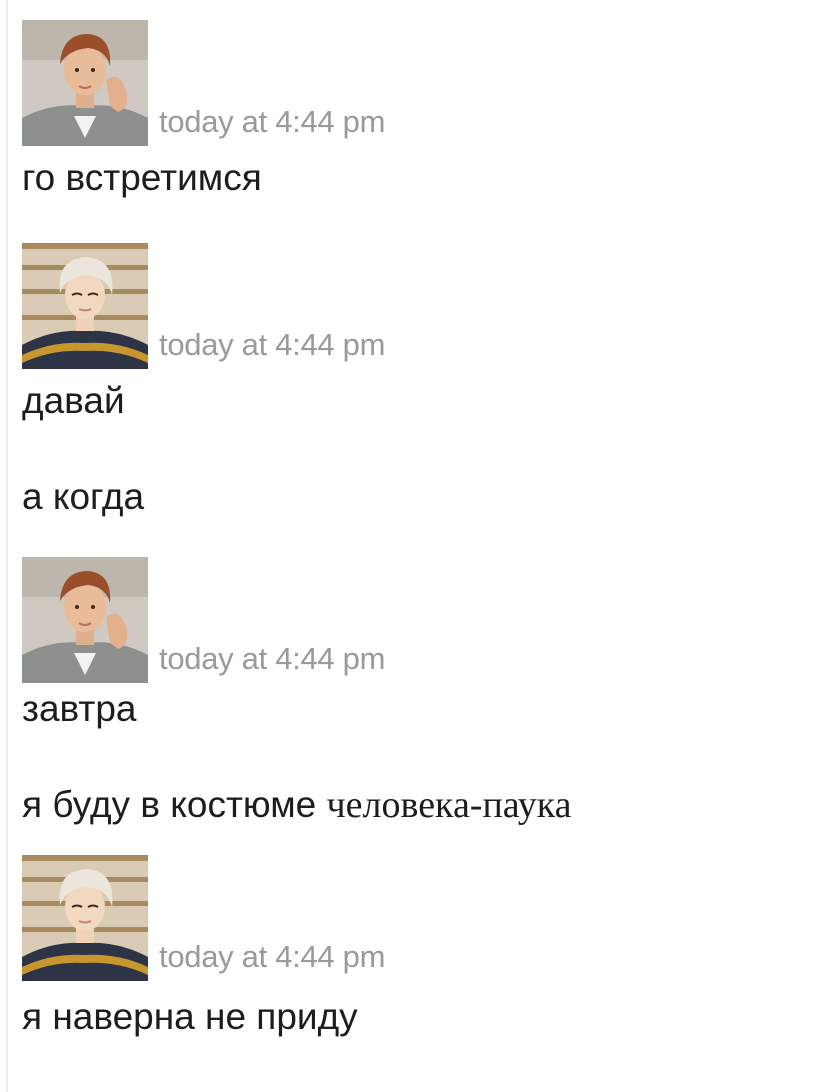  What do you see at coordinates (449, 805) in the screenshot?
I see `message-text-part: человека-паука` at bounding box center [449, 805].